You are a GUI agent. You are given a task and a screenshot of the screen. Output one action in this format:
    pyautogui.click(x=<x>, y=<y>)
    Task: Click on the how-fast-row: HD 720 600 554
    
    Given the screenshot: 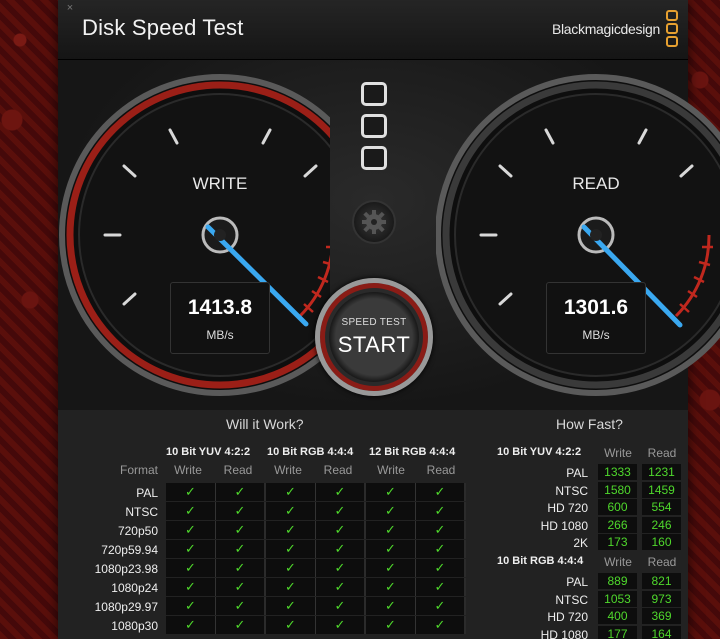 What is the action you would take?
    pyautogui.click(x=588, y=507)
    